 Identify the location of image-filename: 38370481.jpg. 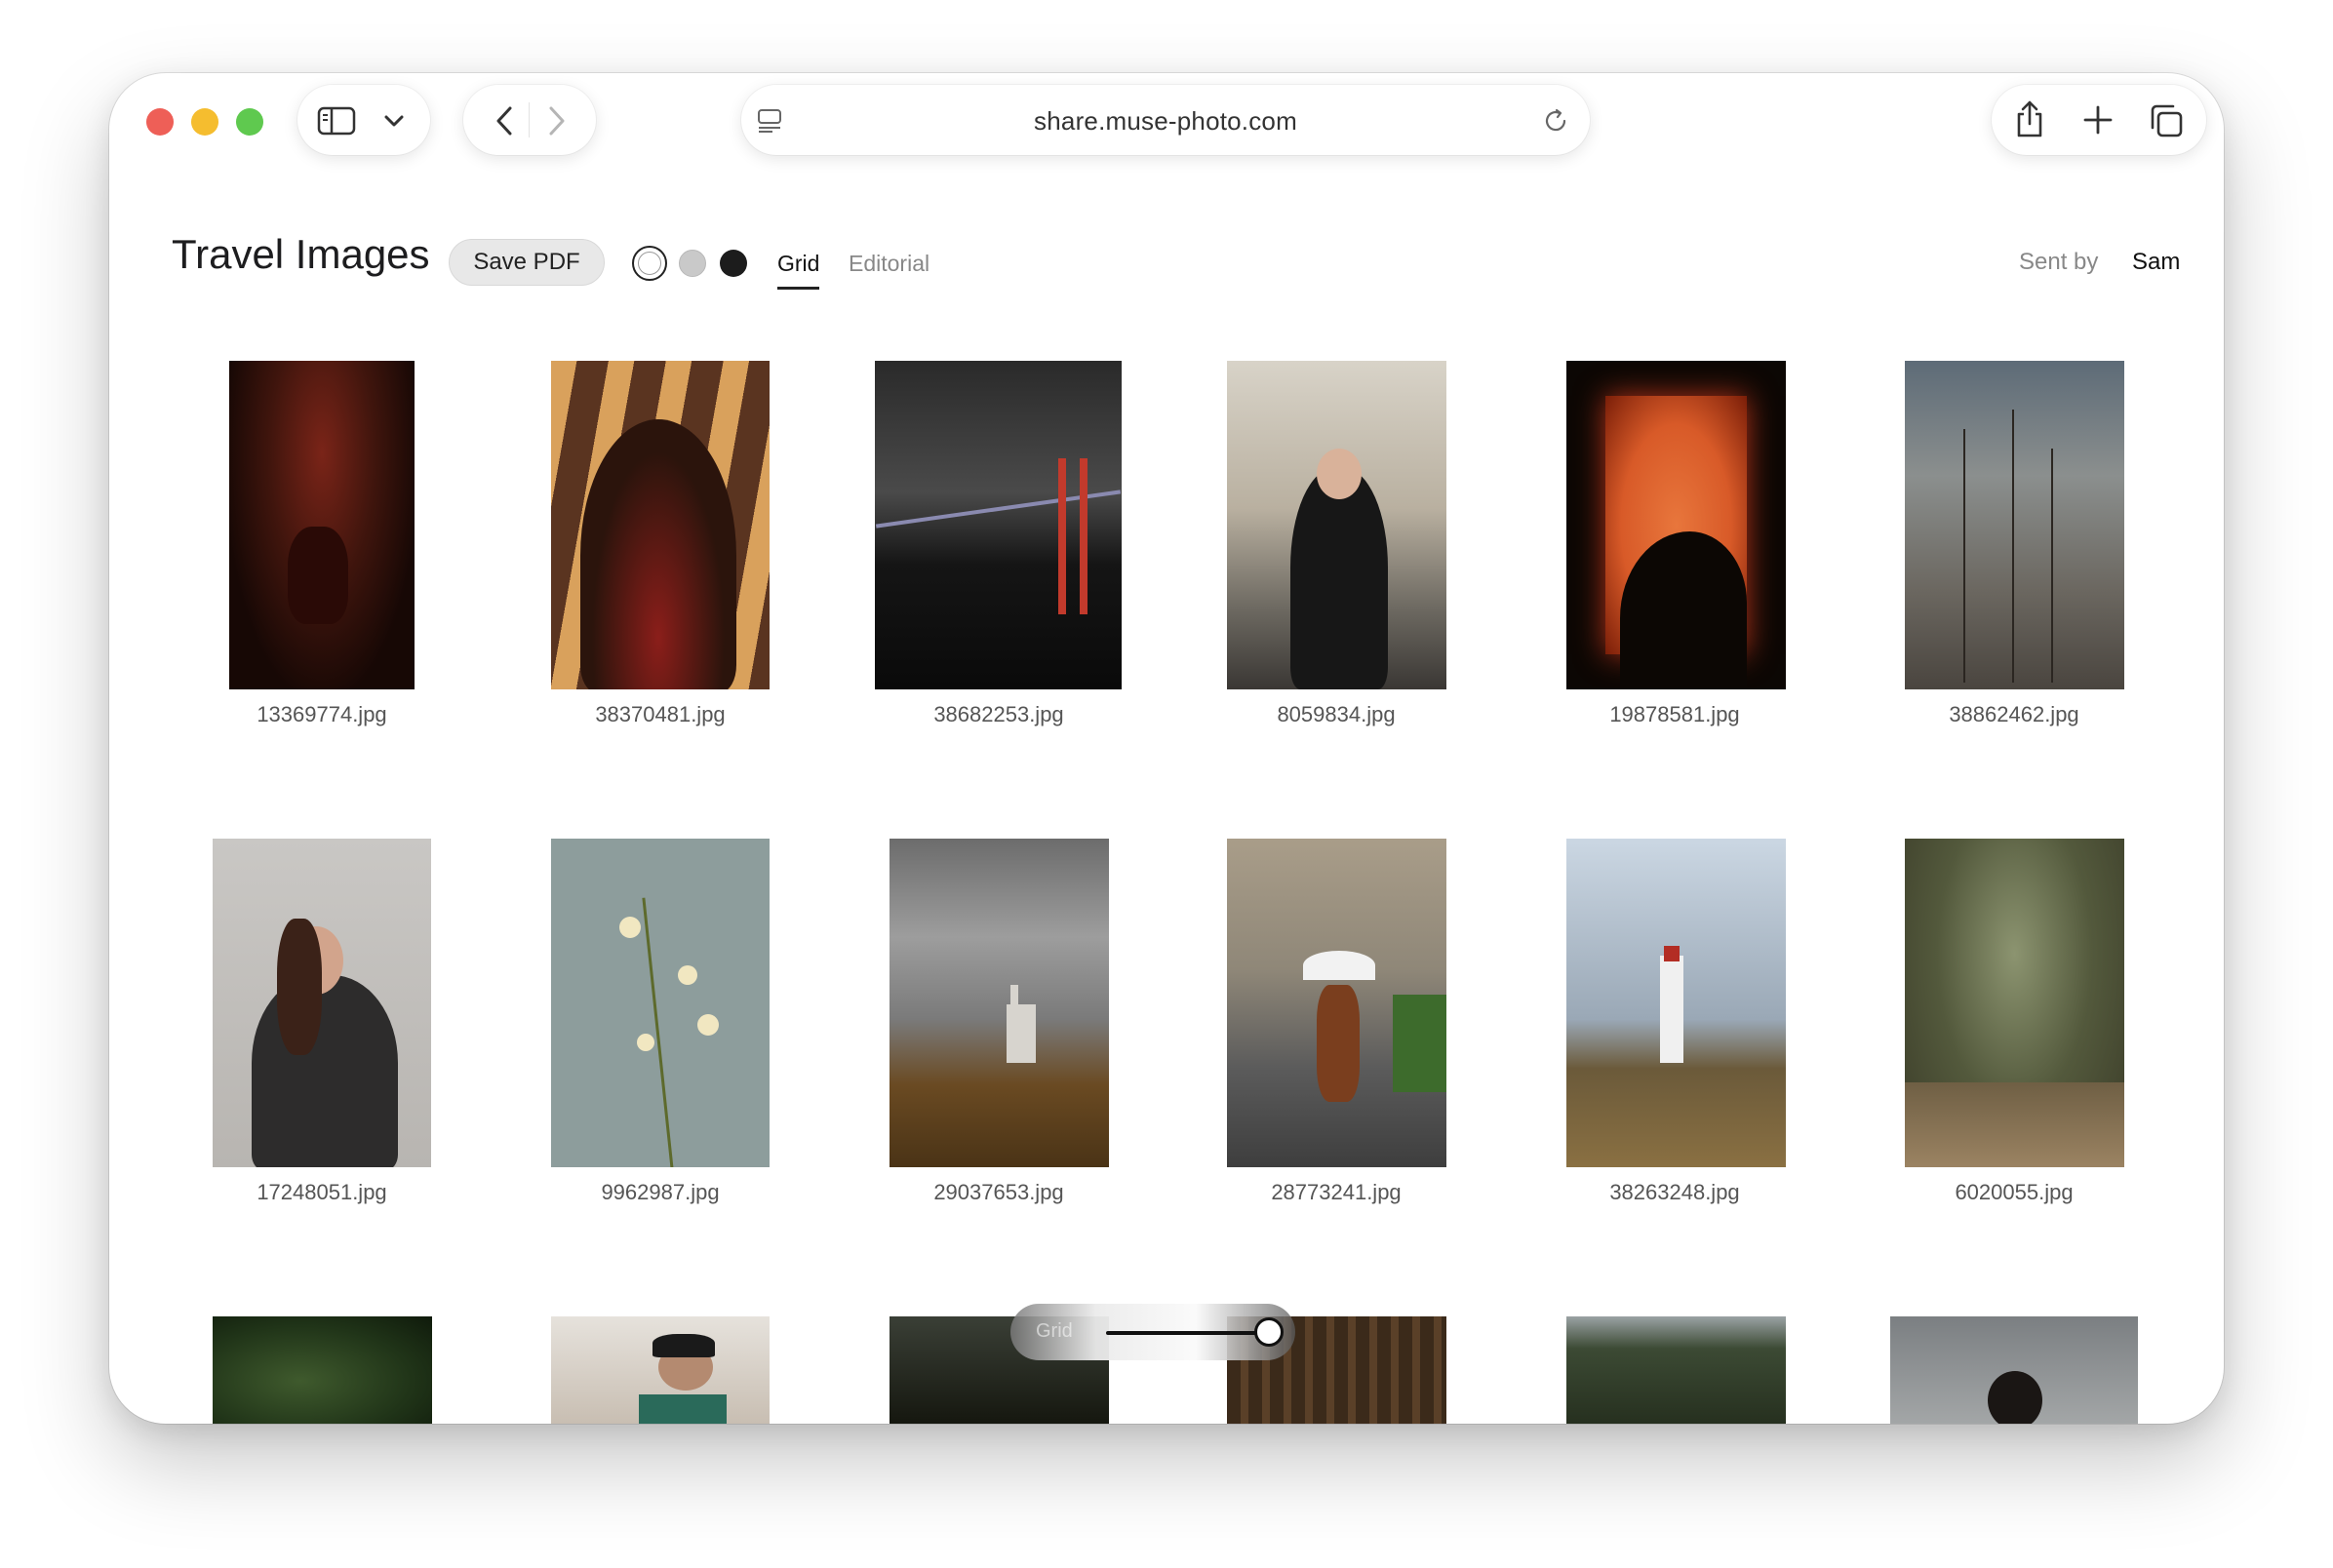
(660, 714).